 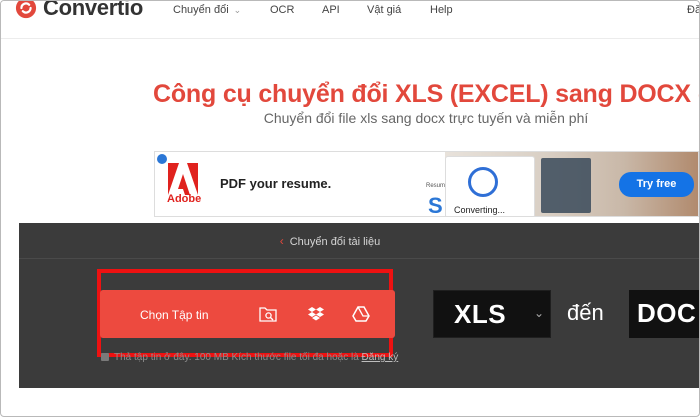 I want to click on ad-side-letter: S, so click(x=435, y=205).